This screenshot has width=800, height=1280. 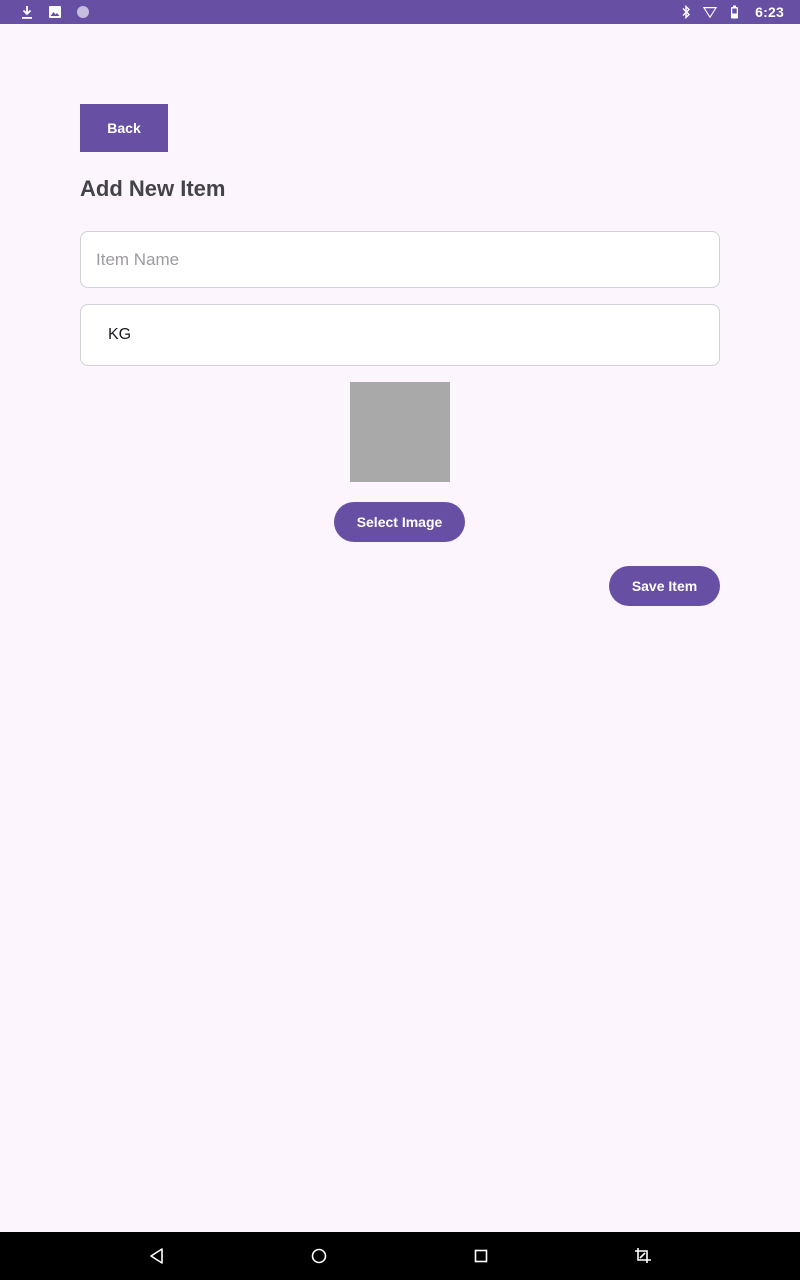 What do you see at coordinates (153, 188) in the screenshot?
I see `page-title: Add New Item` at bounding box center [153, 188].